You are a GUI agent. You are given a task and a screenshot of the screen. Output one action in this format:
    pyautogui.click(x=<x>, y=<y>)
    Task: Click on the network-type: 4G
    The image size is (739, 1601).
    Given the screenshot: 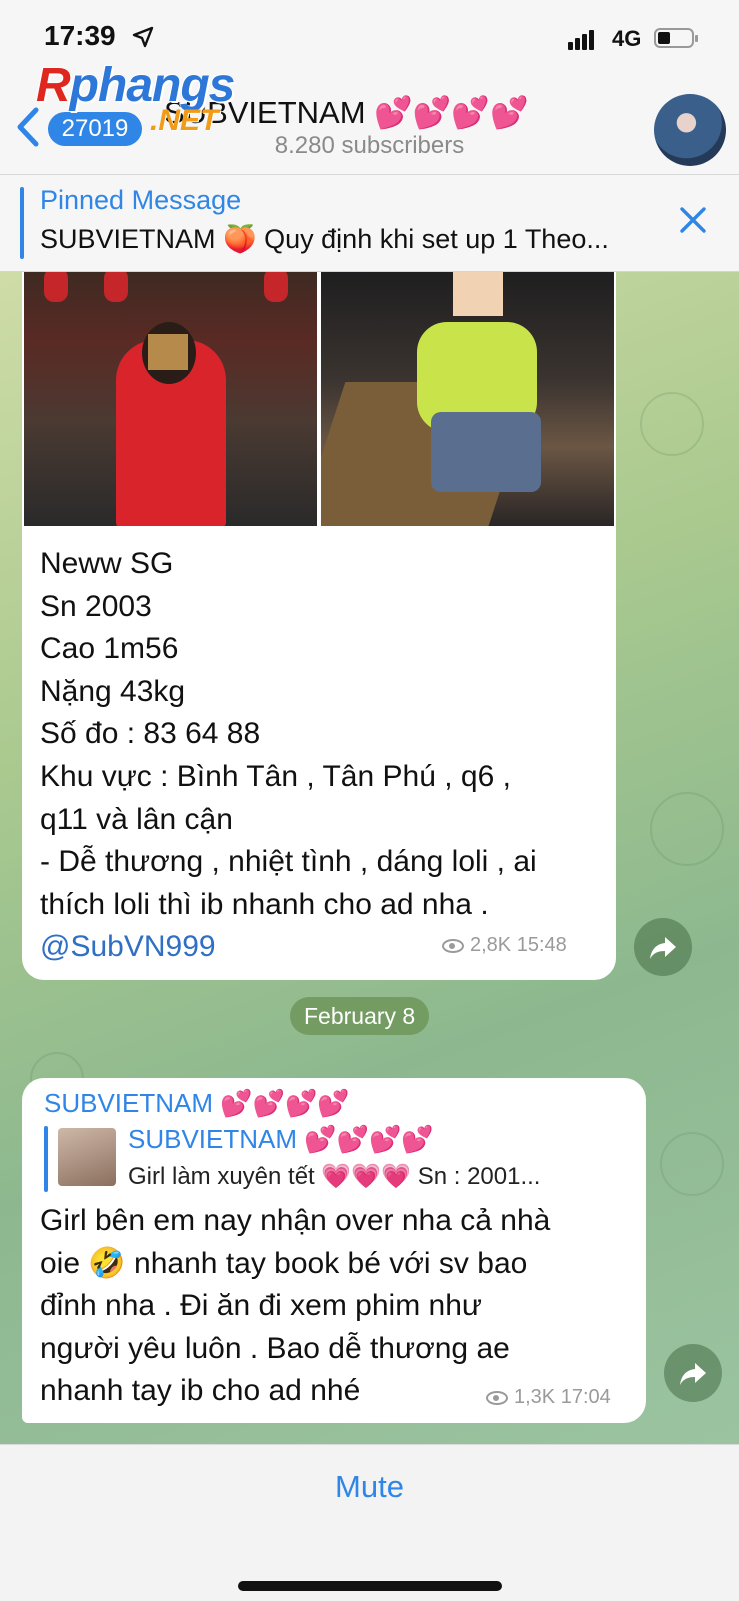 What is the action you would take?
    pyautogui.click(x=627, y=38)
    